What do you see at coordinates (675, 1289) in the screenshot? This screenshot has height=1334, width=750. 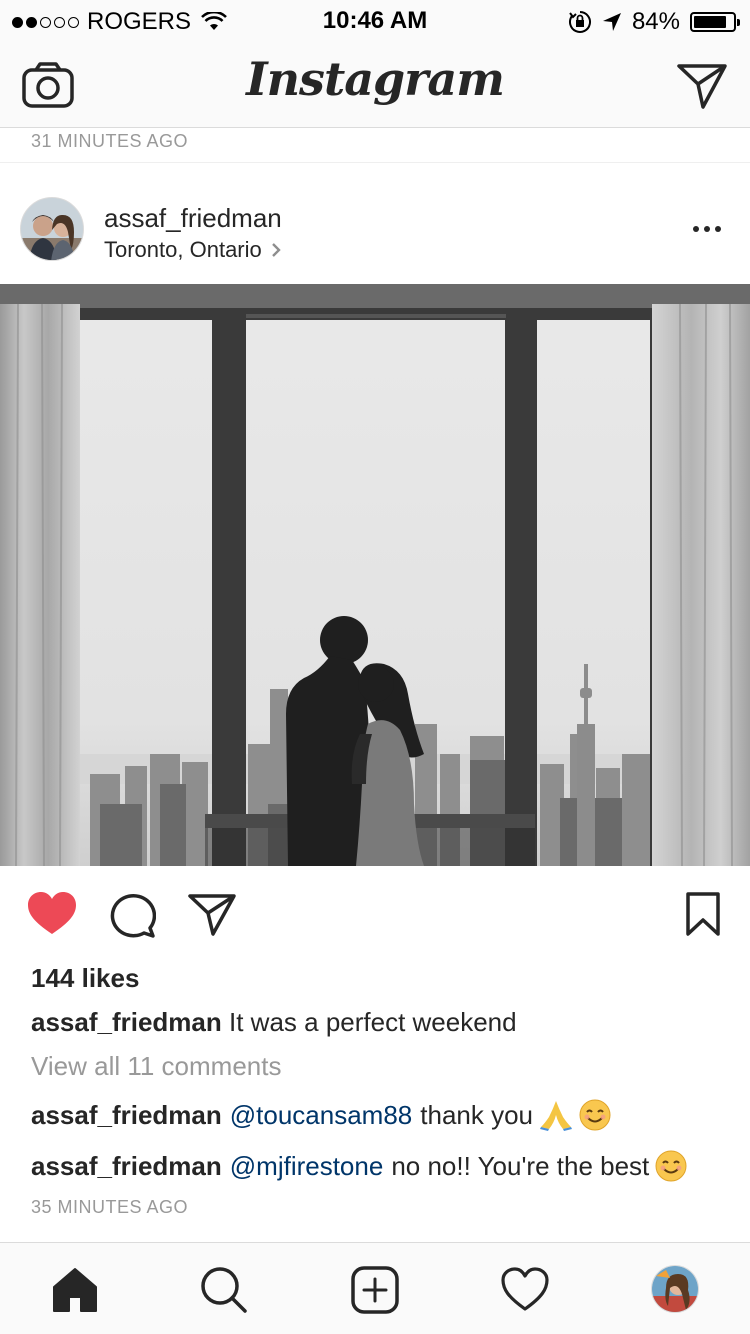 I see `profile-avatar` at bounding box center [675, 1289].